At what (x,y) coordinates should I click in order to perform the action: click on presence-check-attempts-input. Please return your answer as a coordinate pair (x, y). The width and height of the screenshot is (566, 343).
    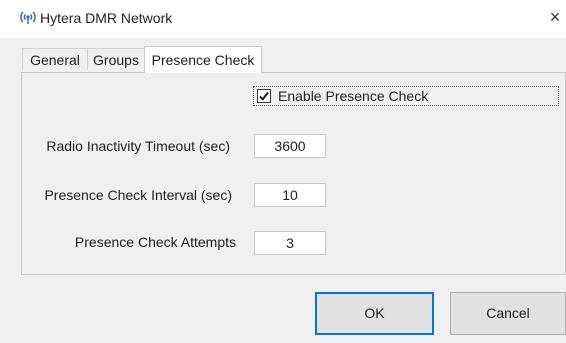
    Looking at the image, I should click on (290, 243).